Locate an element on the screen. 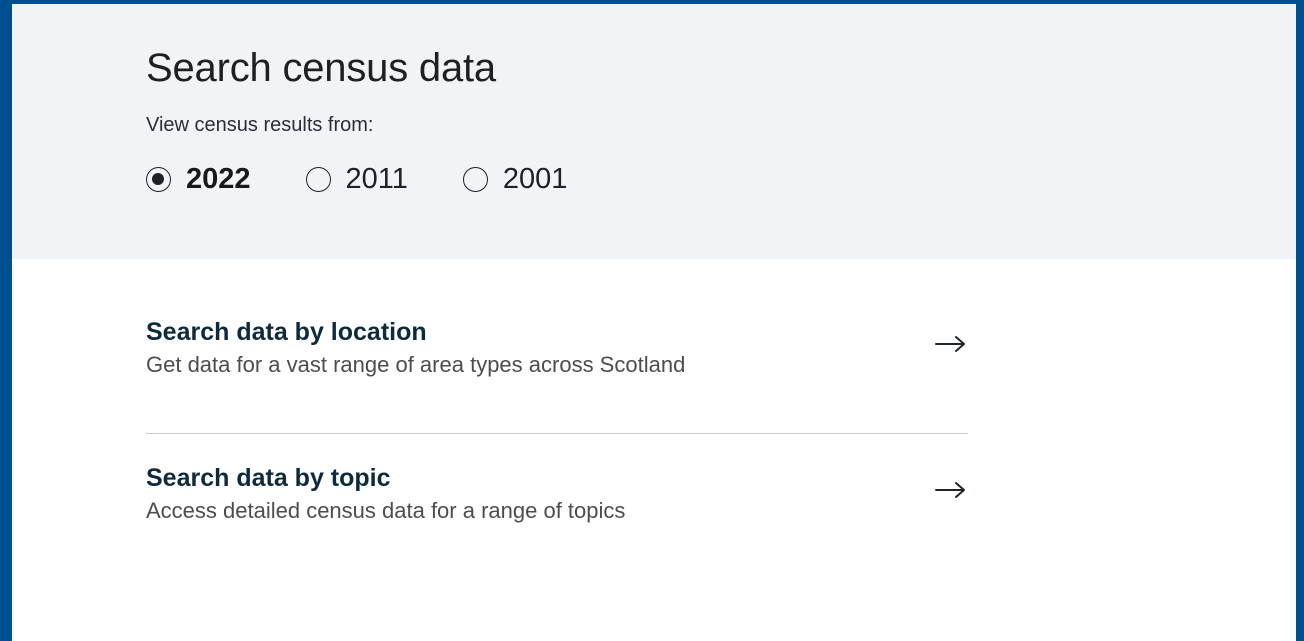  radio-label-2001: 2001 is located at coordinates (535, 179).